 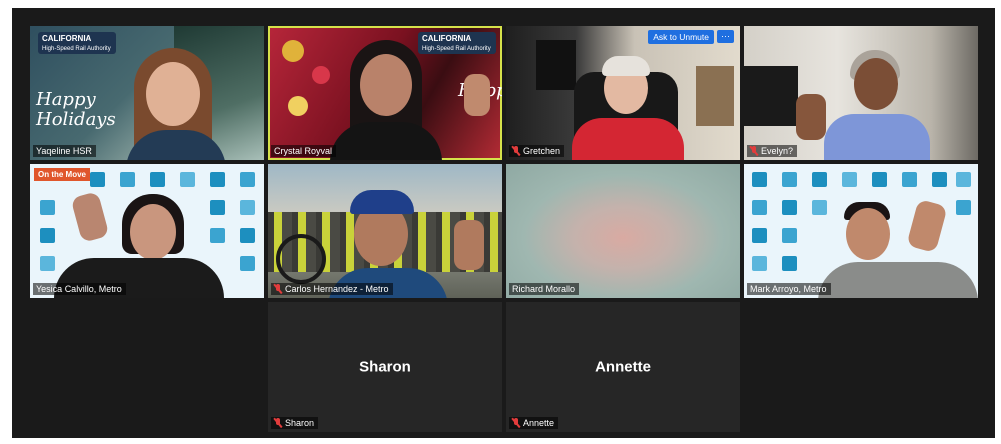 What do you see at coordinates (623, 93) in the screenshot?
I see `video-tile-gretchen: Ask to Unmute ··· Gretchen` at bounding box center [623, 93].